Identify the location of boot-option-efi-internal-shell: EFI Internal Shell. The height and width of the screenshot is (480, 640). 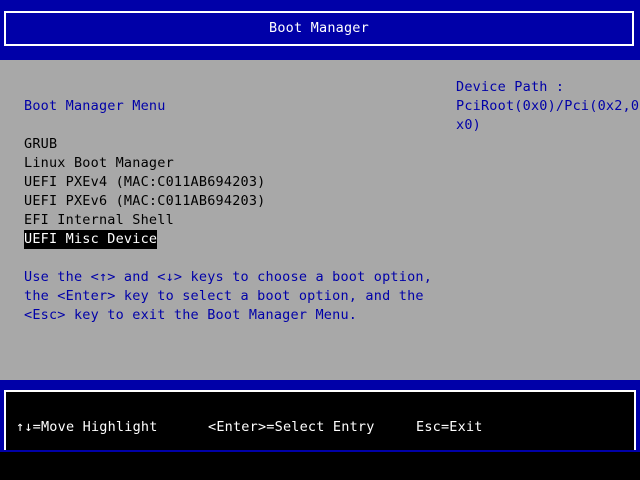
(99, 220).